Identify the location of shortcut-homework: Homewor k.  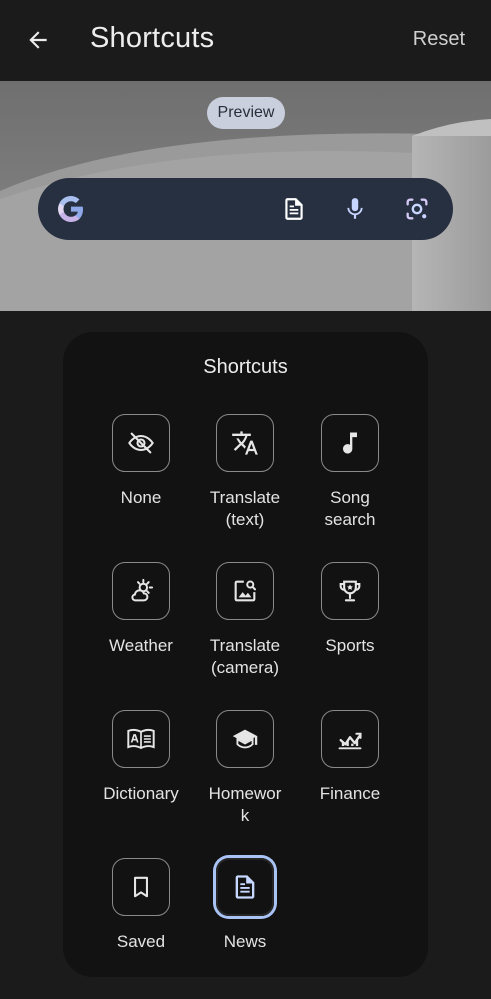
(245, 768).